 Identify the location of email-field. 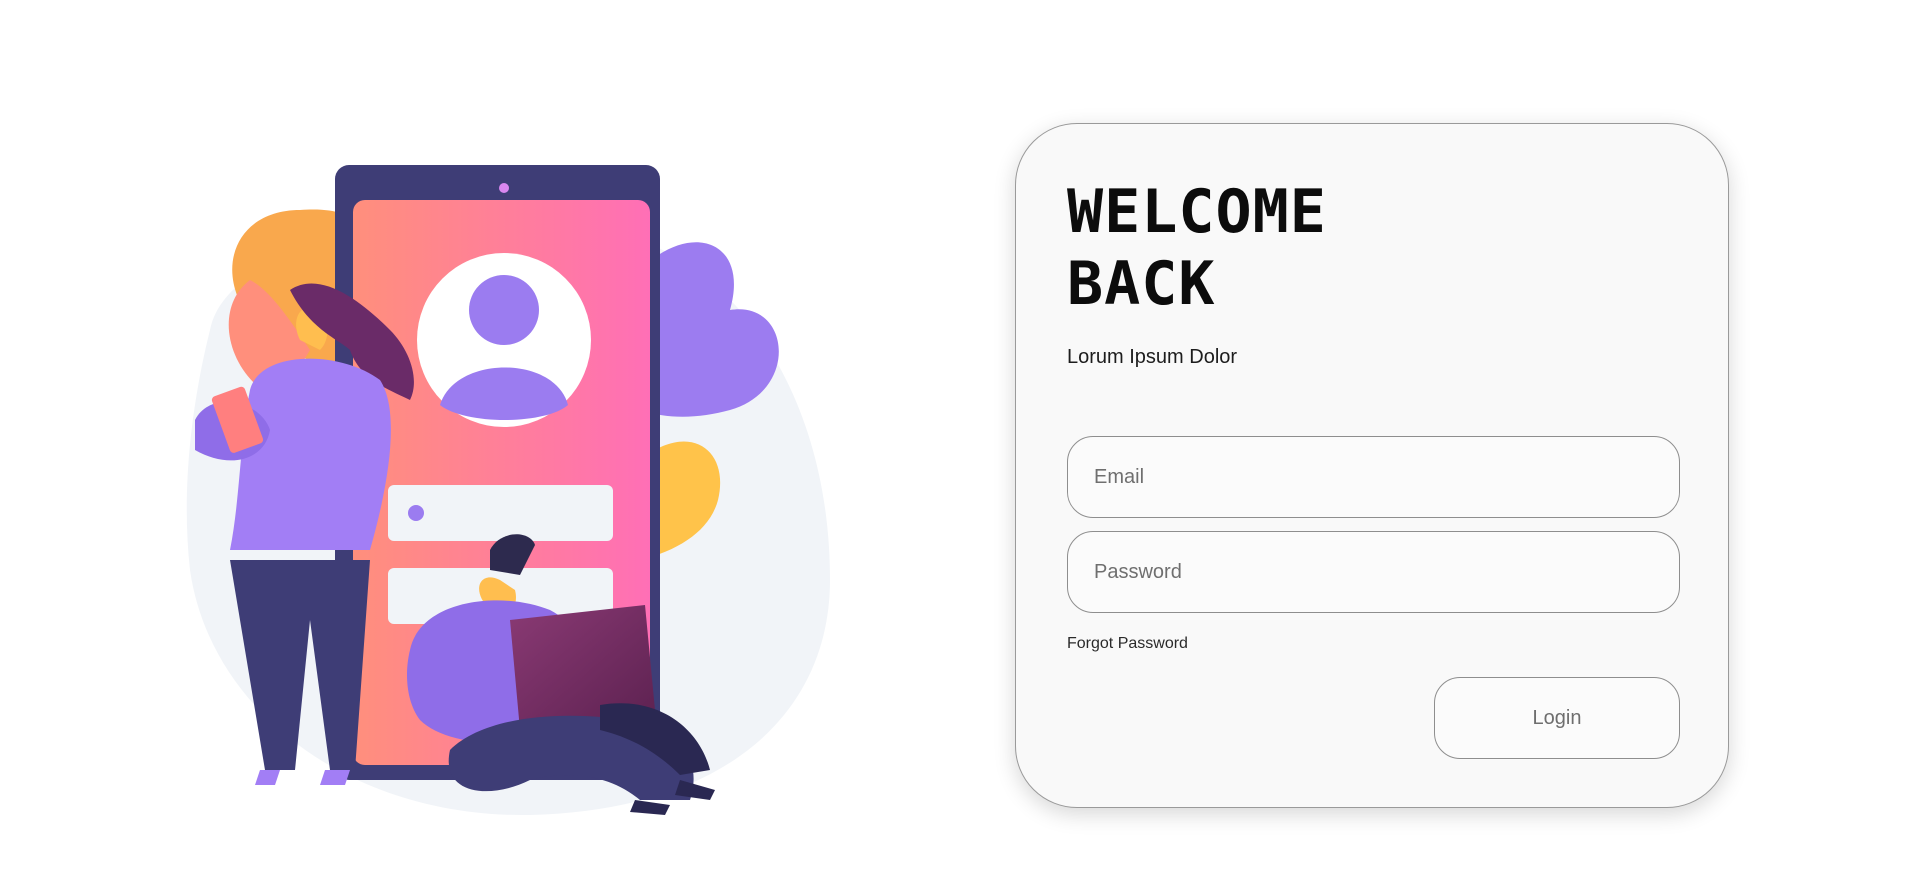
(1373, 477).